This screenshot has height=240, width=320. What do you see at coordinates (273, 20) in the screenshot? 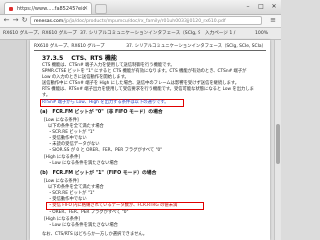
I see `browser-menu-icon: ≡` at bounding box center [273, 20].